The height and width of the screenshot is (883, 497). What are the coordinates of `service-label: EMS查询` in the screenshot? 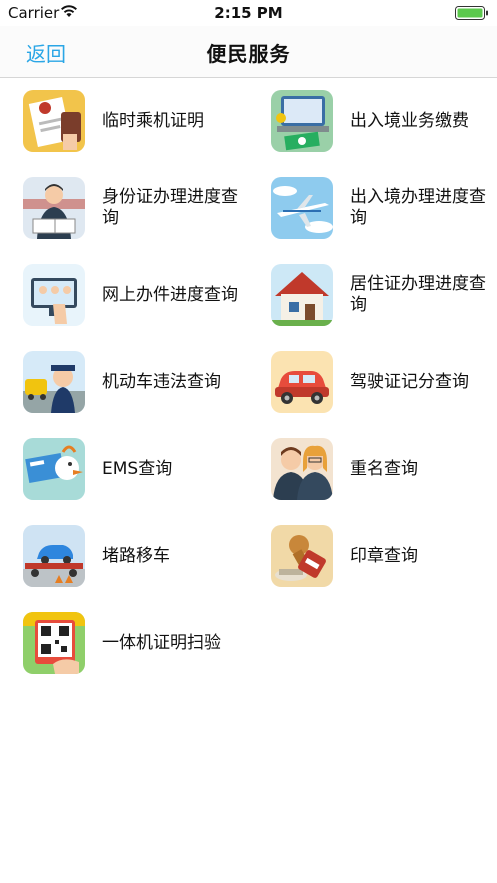 It's located at (137, 468).